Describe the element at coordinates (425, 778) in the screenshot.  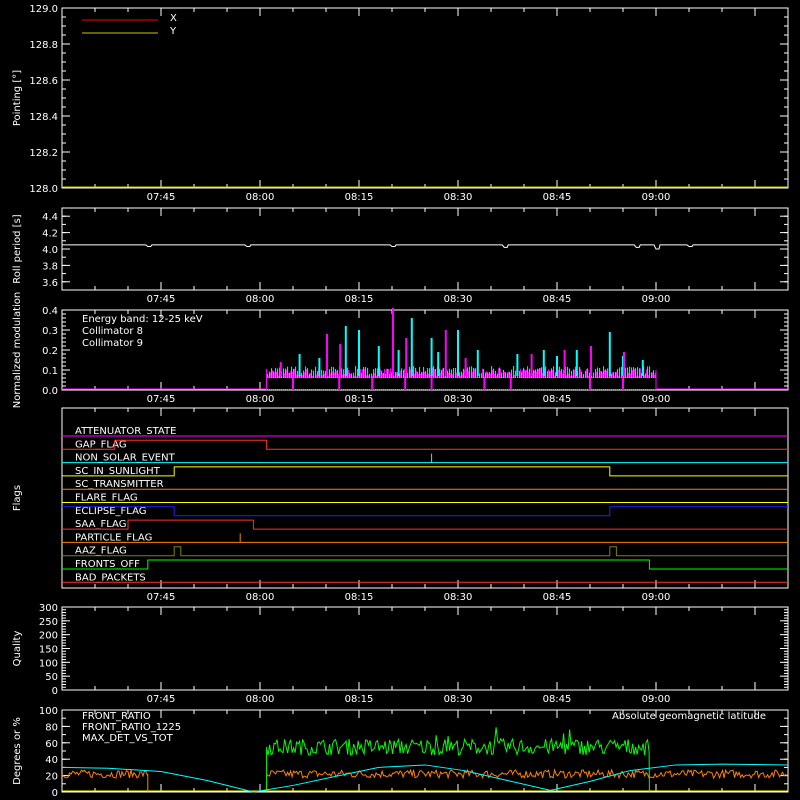
I see `geomagnetic-latitude-line` at that location.